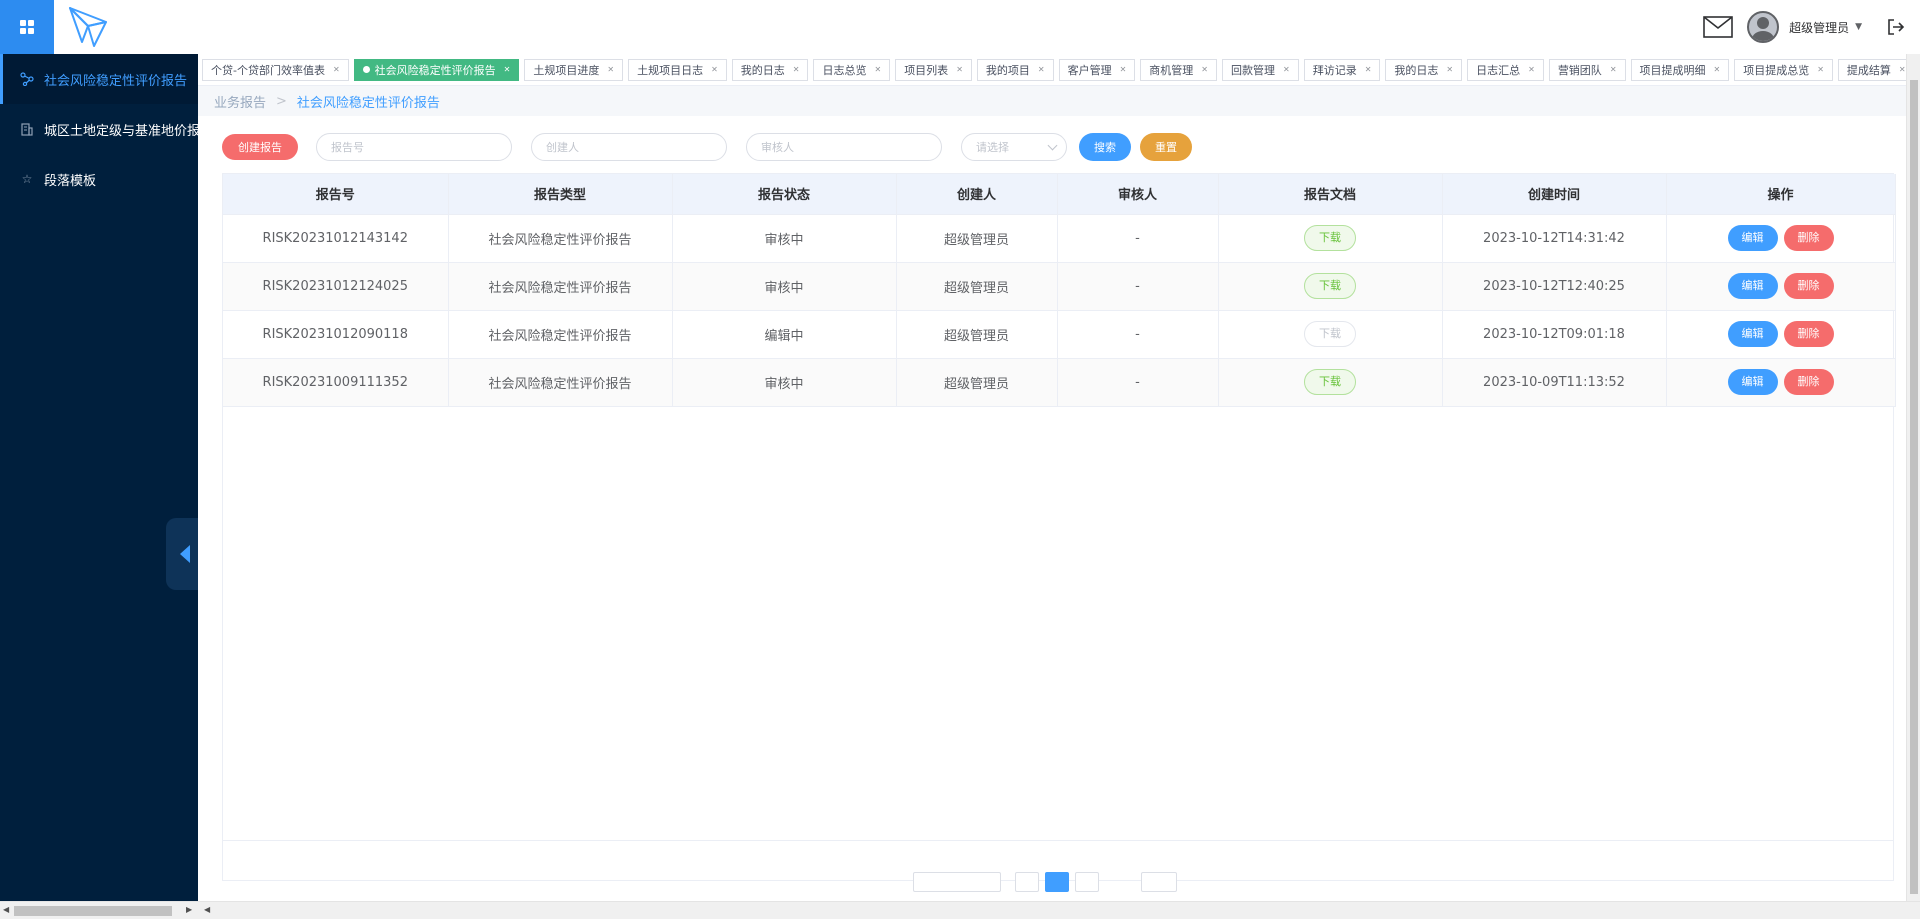 The height and width of the screenshot is (919, 1920). What do you see at coordinates (260, 147) in the screenshot?
I see `create-report-button: 创建报告` at bounding box center [260, 147].